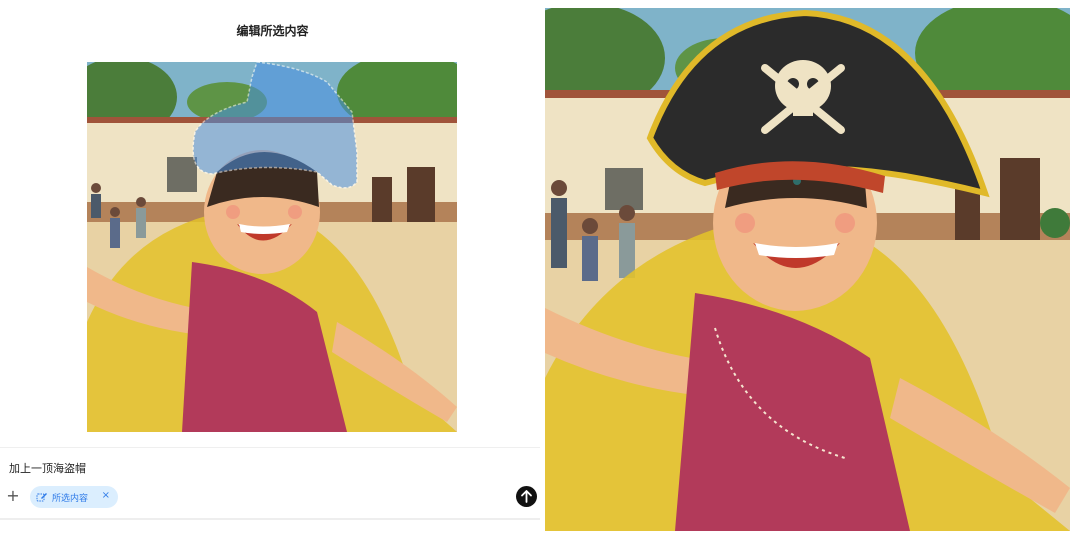  I want to click on close-icon: ×, so click(106, 495).